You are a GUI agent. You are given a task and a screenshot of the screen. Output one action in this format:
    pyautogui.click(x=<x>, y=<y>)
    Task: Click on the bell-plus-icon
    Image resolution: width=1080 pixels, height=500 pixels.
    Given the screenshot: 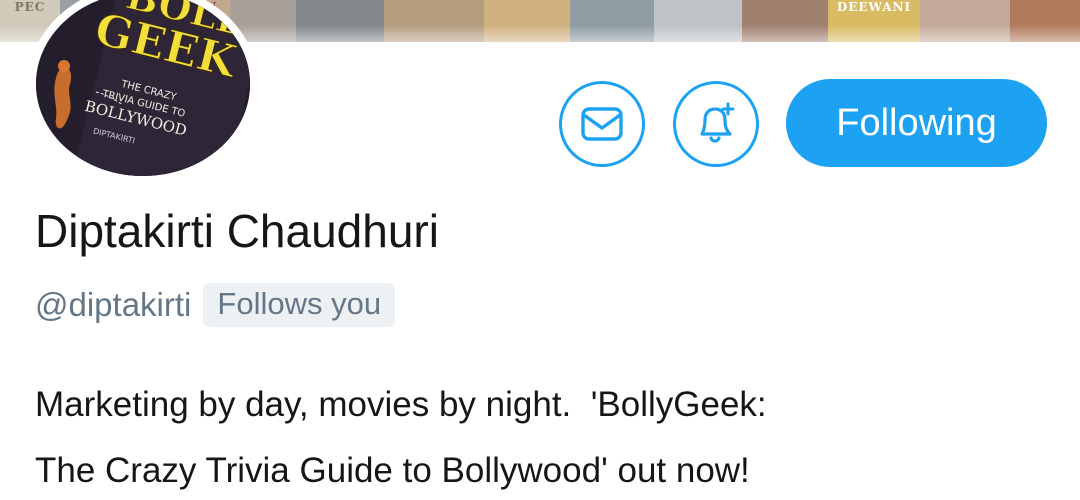 What is the action you would take?
    pyautogui.click(x=717, y=122)
    